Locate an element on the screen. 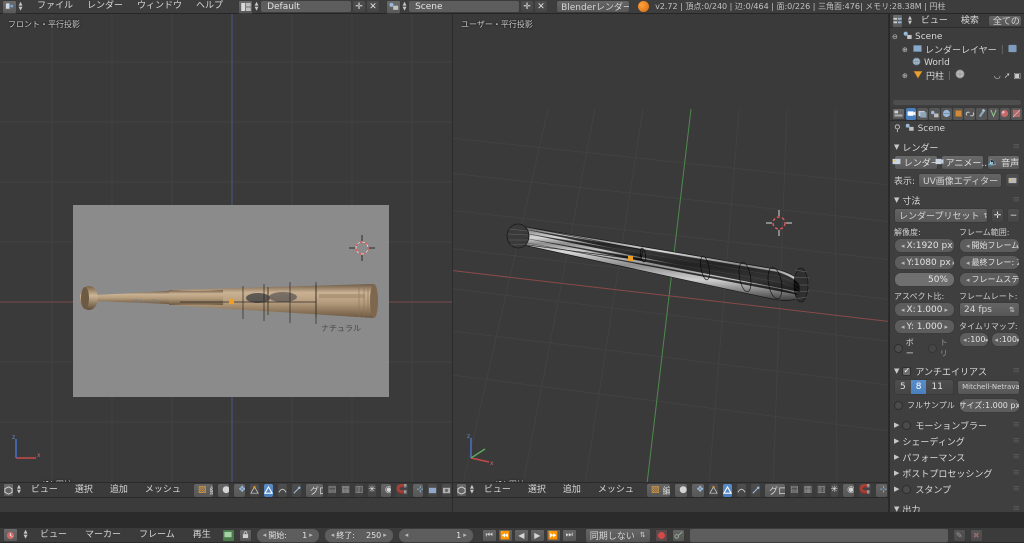 This screenshot has width=1024, height=543. performance-panel-header: ▶ パフォーマンス ≡ is located at coordinates (957, 457).